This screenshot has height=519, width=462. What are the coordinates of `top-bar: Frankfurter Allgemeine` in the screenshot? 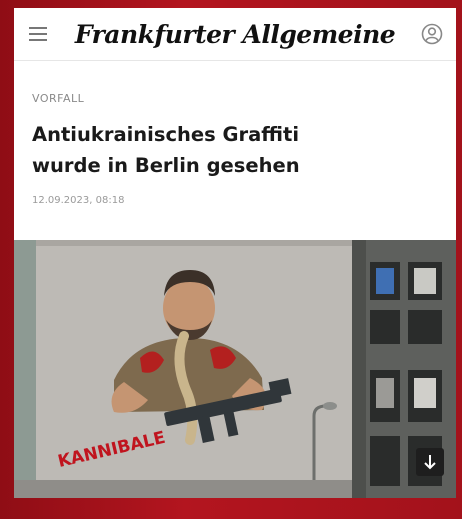 It's located at (235, 34).